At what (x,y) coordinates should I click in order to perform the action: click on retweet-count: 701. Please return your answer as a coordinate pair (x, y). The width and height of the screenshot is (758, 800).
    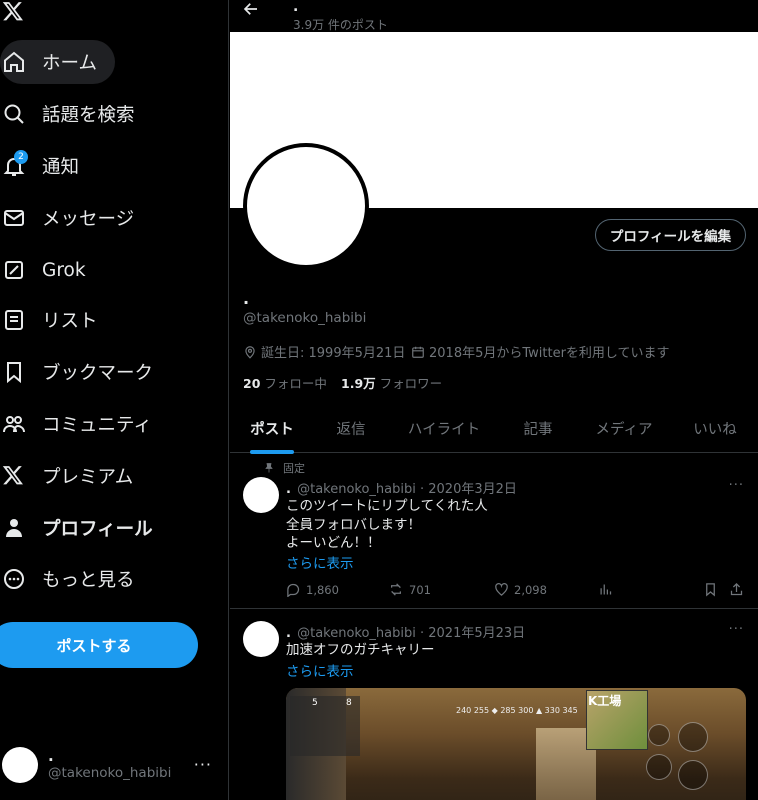
    Looking at the image, I should click on (420, 589).